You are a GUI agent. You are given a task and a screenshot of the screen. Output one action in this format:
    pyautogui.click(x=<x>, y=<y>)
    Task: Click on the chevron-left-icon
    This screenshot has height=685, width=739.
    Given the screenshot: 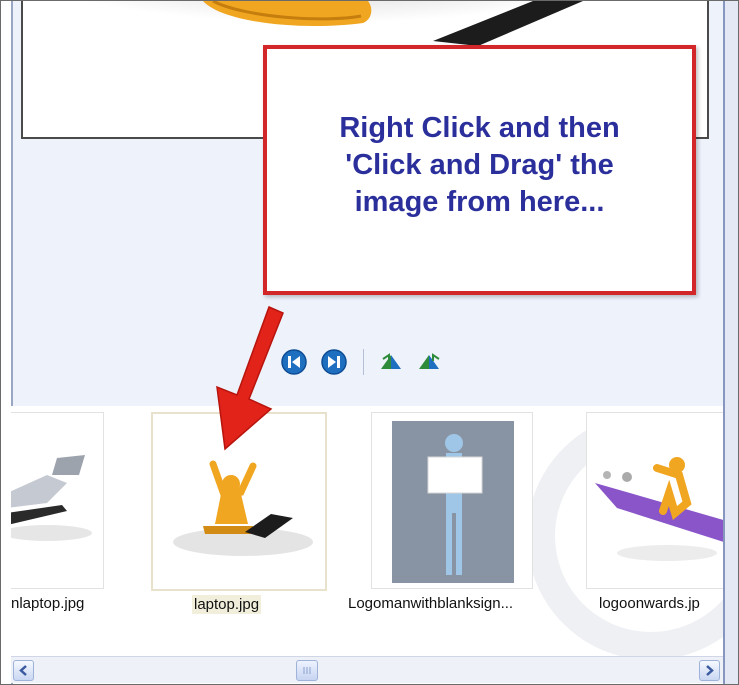 What is the action you would take?
    pyautogui.click(x=23, y=670)
    